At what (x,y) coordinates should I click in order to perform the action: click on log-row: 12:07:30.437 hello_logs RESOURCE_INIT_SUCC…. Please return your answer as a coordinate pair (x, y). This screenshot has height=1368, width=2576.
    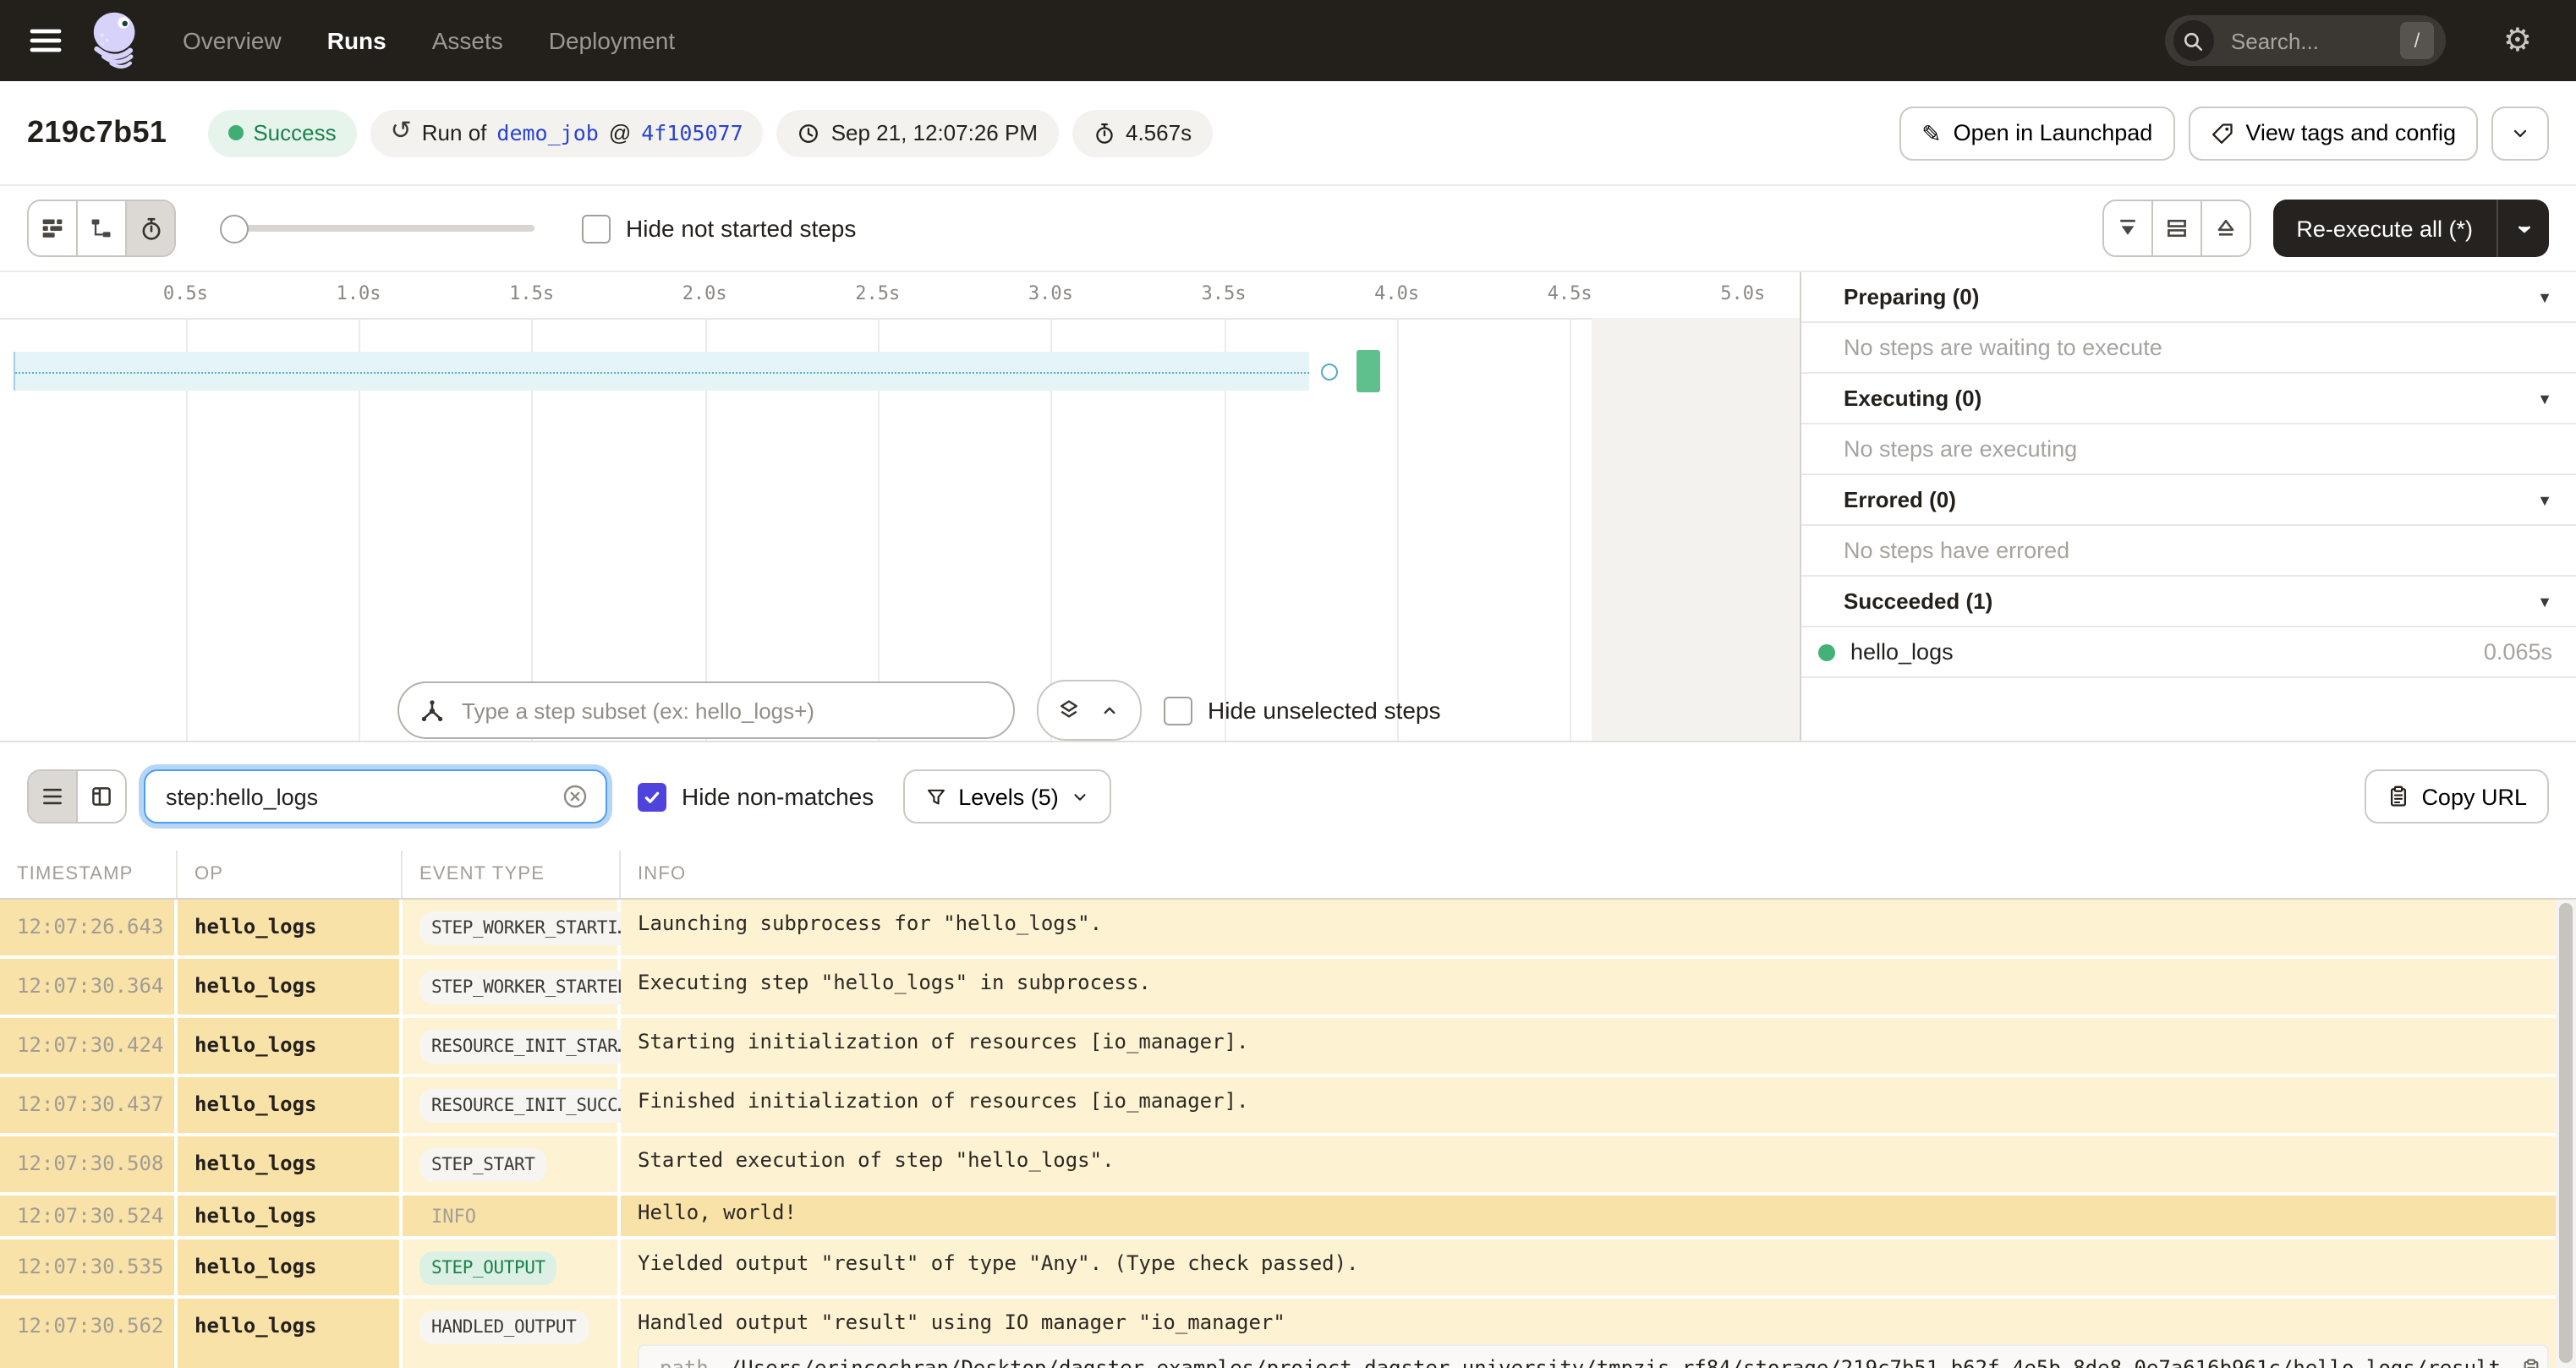
    Looking at the image, I should click on (1288, 1106).